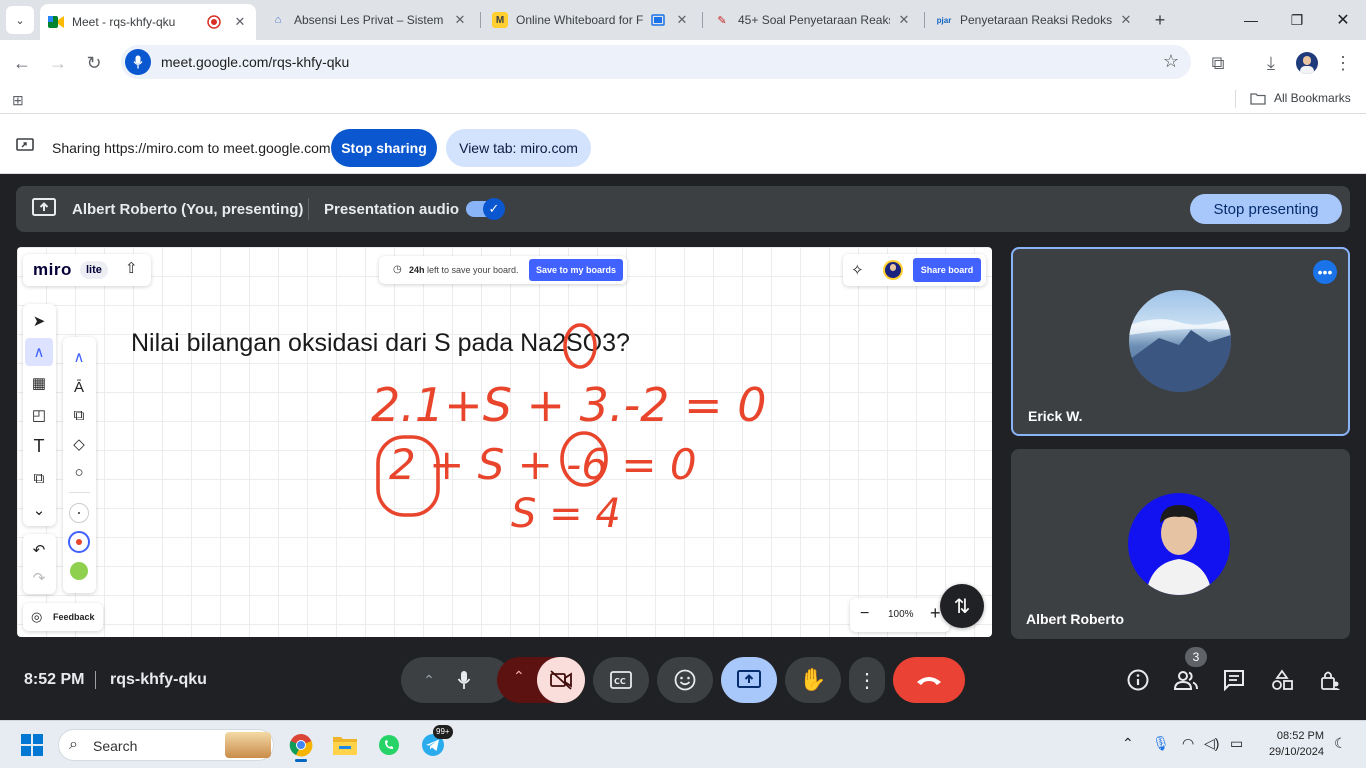 The width and height of the screenshot is (1366, 768). Describe the element at coordinates (1075, 619) in the screenshot. I see `participant-name: Albert Roberto` at that location.